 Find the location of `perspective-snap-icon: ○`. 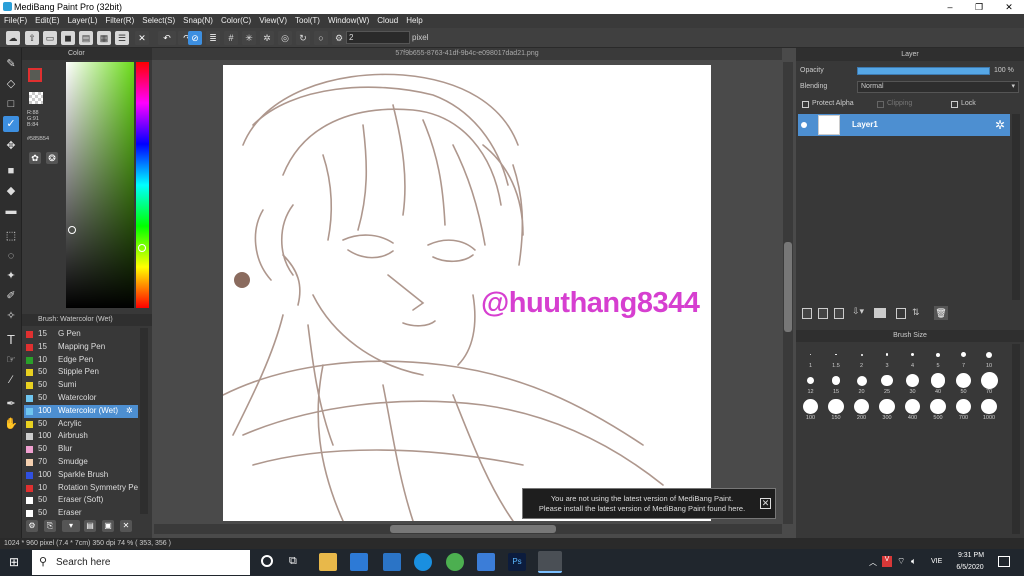

perspective-snap-icon: ○ is located at coordinates (321, 38).